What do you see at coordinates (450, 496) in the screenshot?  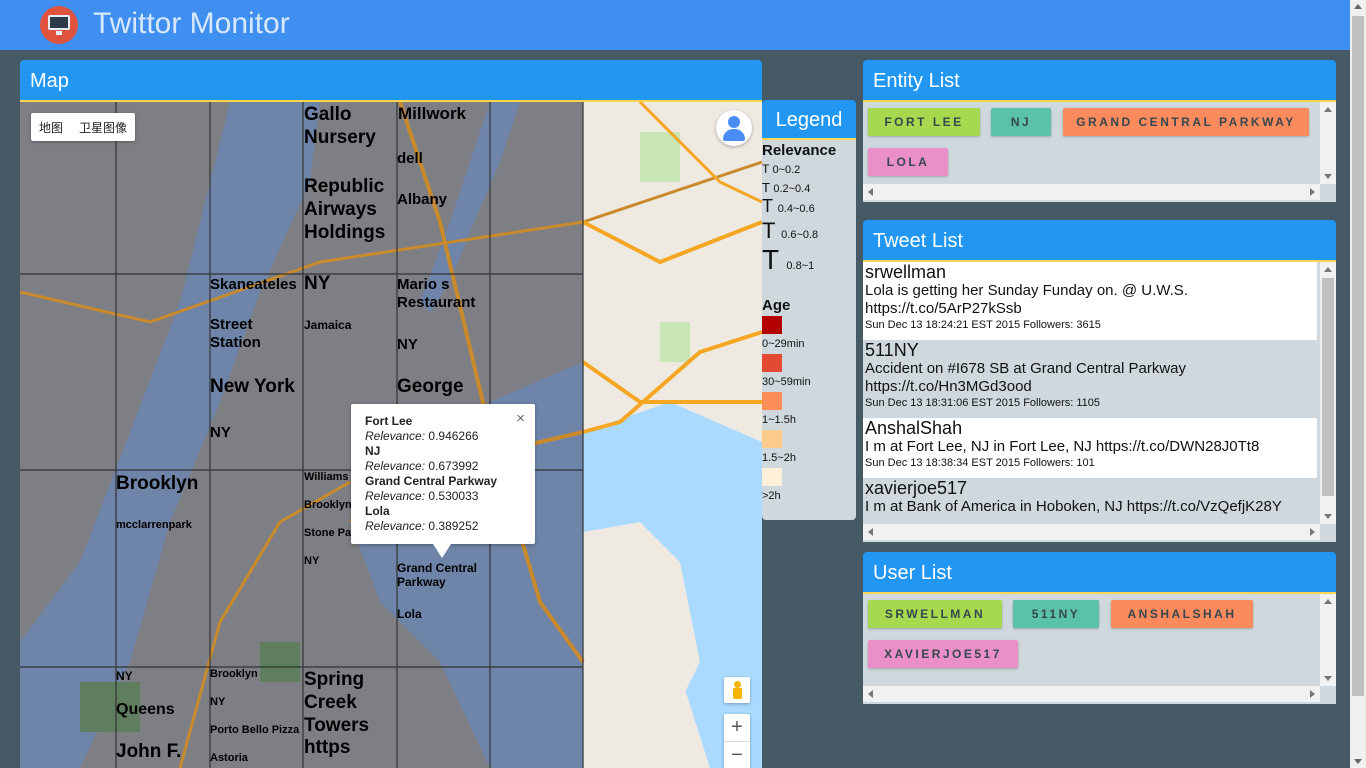 I see `info-relevance: Relevance: 0.530033` at bounding box center [450, 496].